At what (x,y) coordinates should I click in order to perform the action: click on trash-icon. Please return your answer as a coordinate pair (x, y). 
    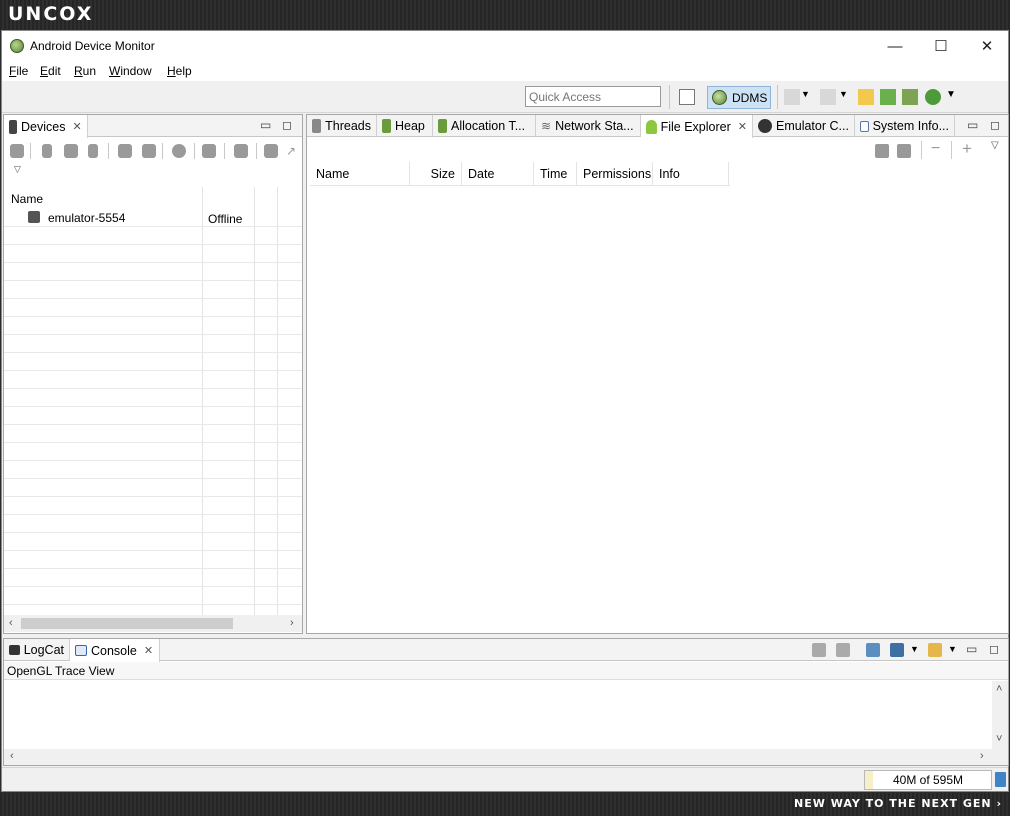
    Looking at the image, I should click on (1000, 779).